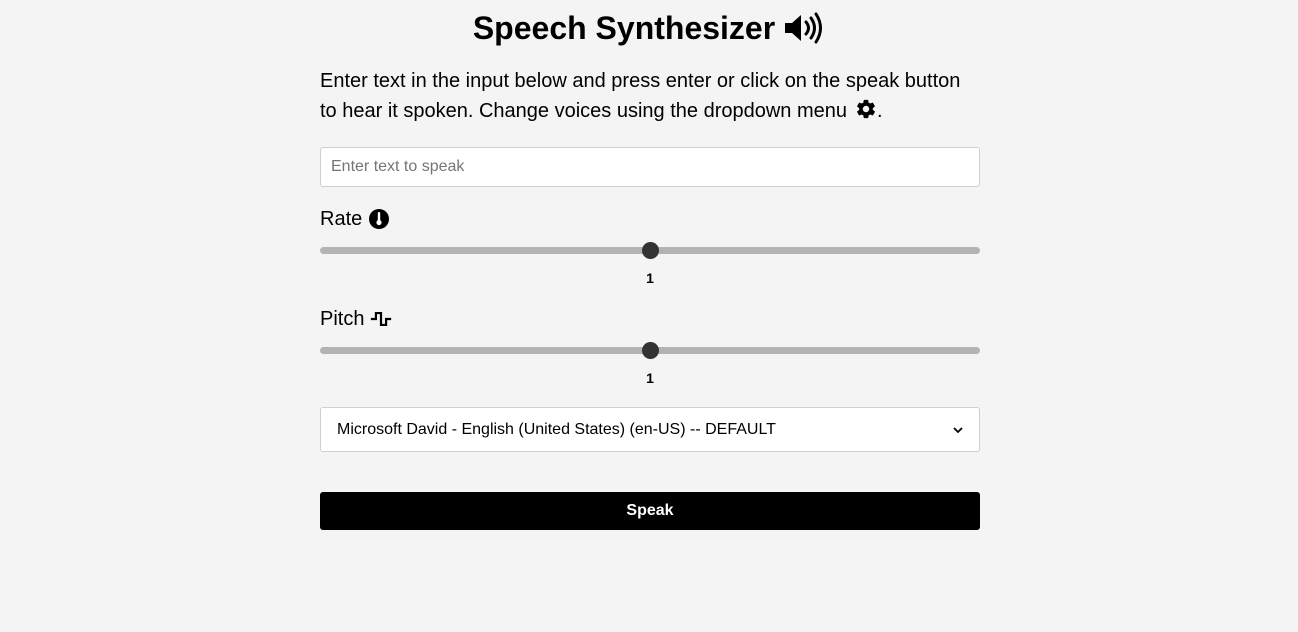 This screenshot has height=632, width=1298. Describe the element at coordinates (650, 511) in the screenshot. I see `speak-button: Speak` at that location.